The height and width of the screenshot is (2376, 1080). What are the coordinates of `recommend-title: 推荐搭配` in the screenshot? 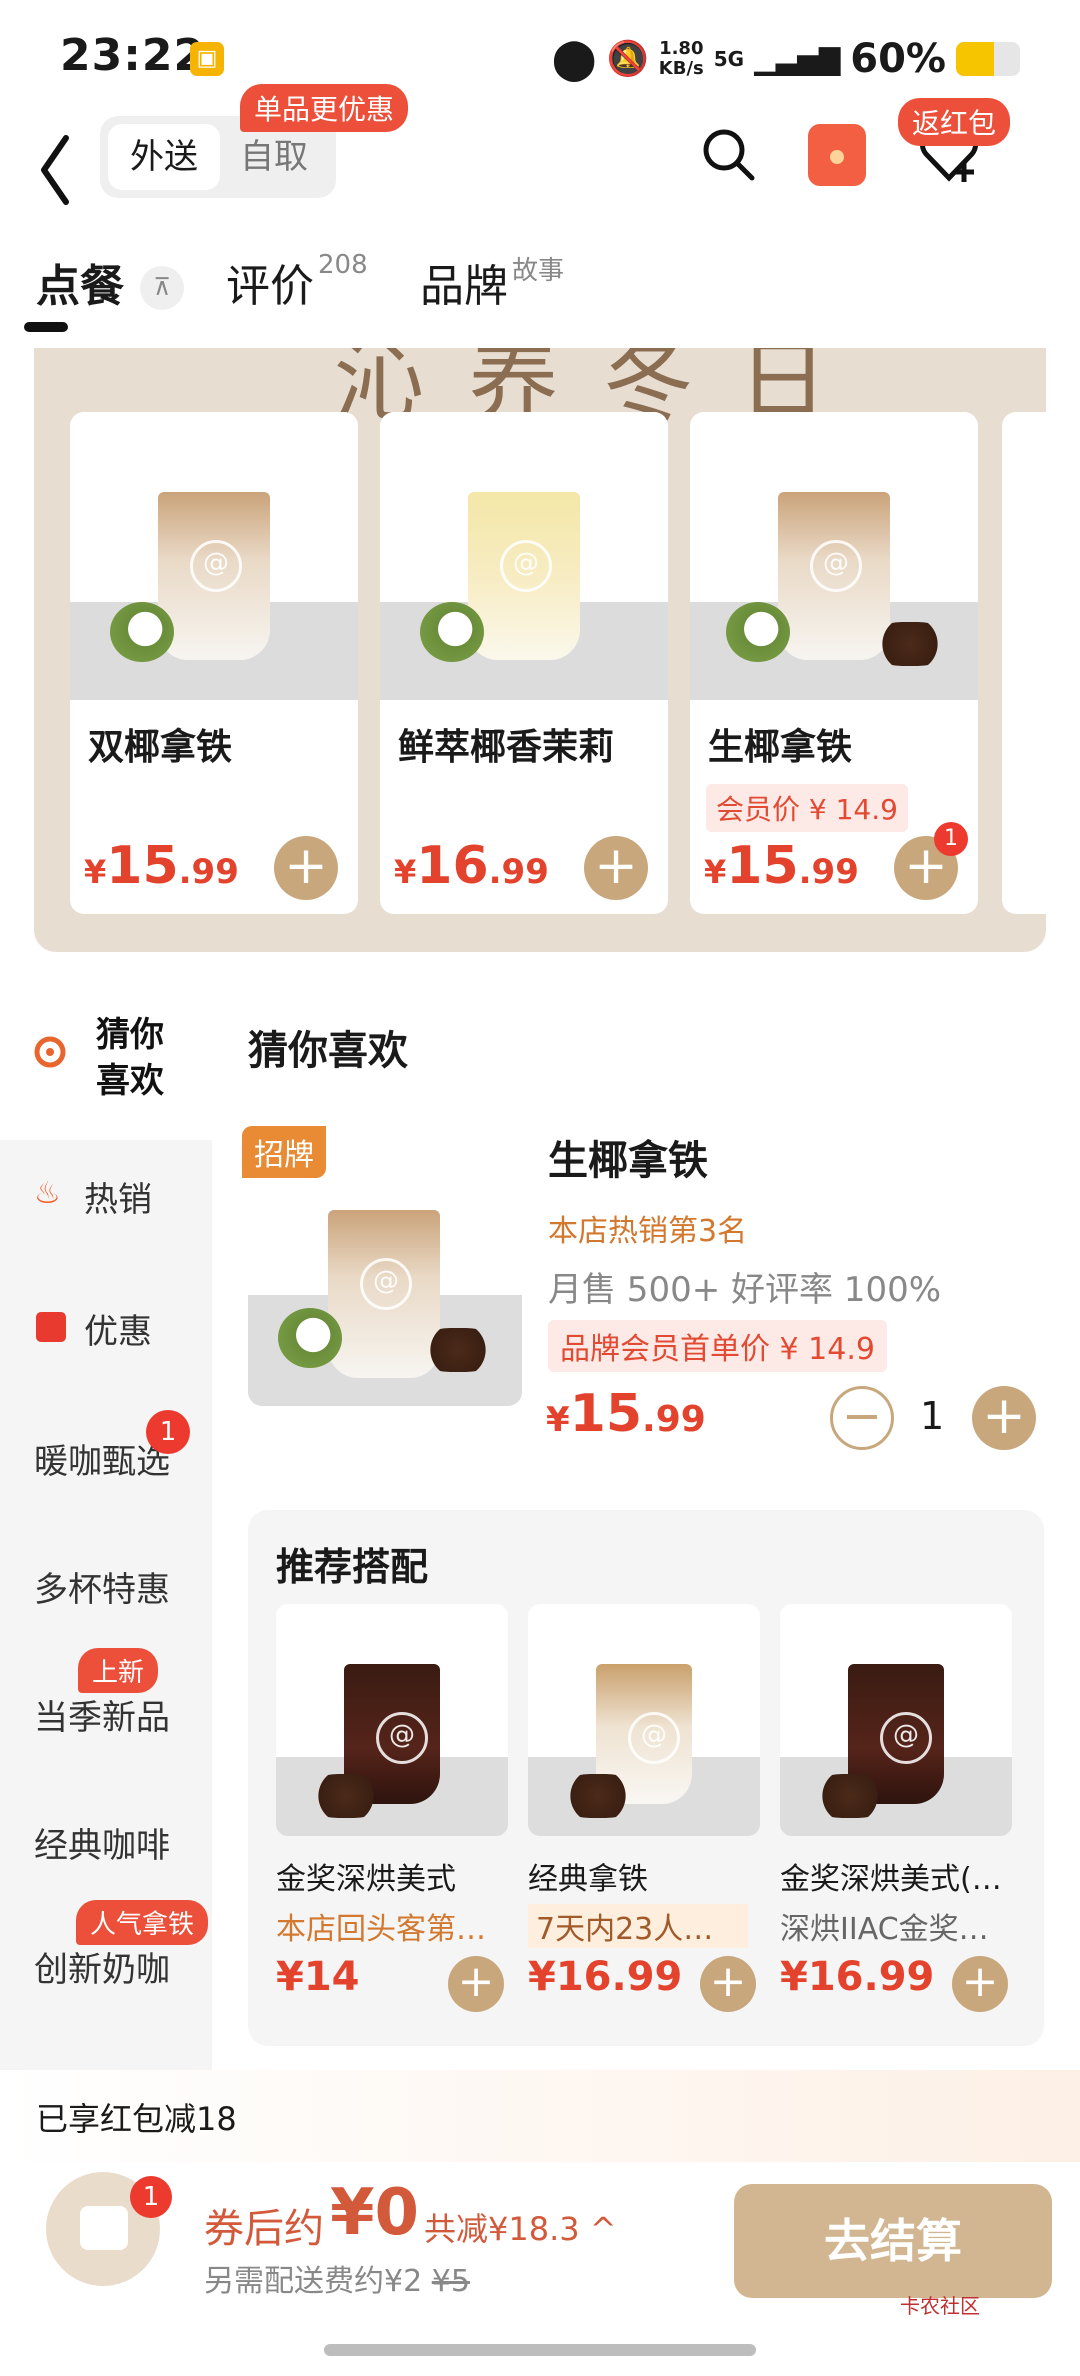 It's located at (352, 1567).